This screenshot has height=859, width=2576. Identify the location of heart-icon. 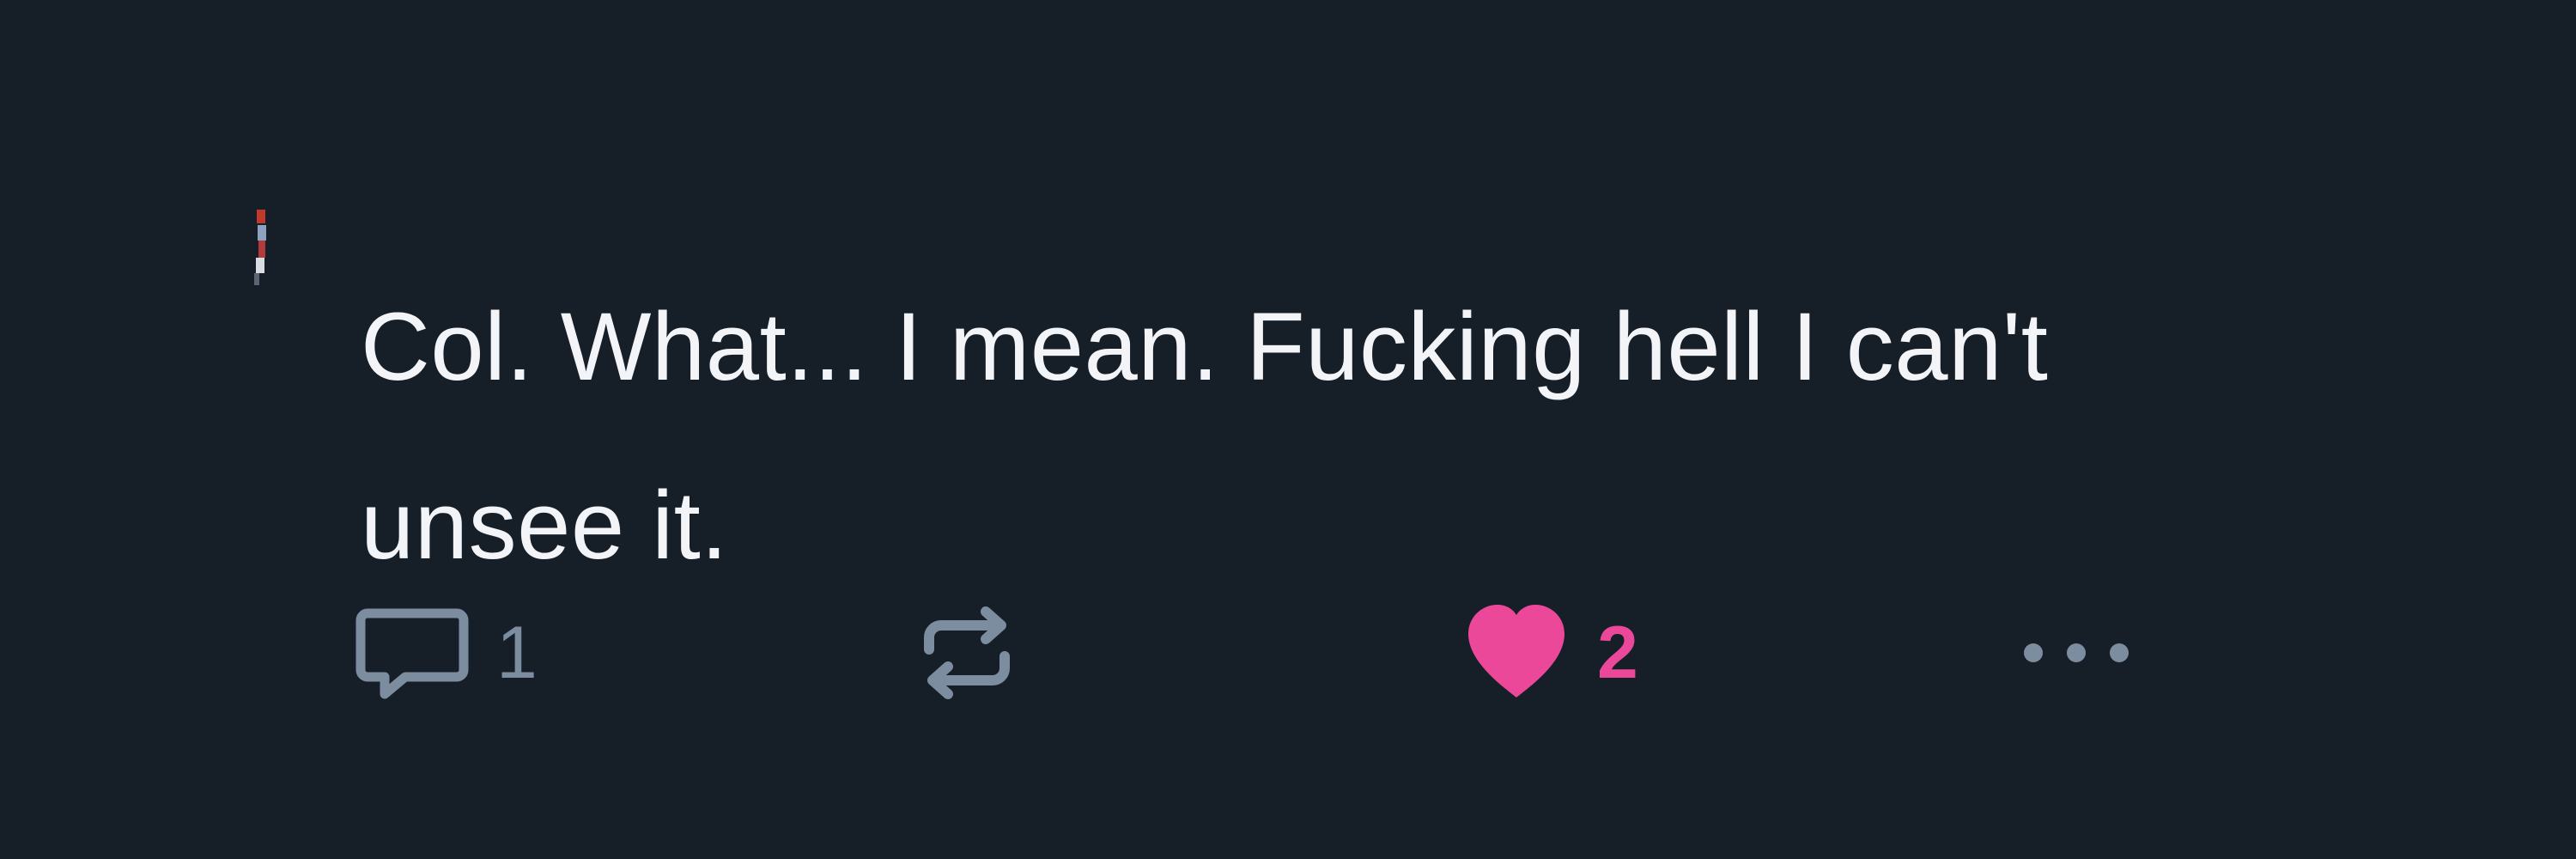
(1516, 653).